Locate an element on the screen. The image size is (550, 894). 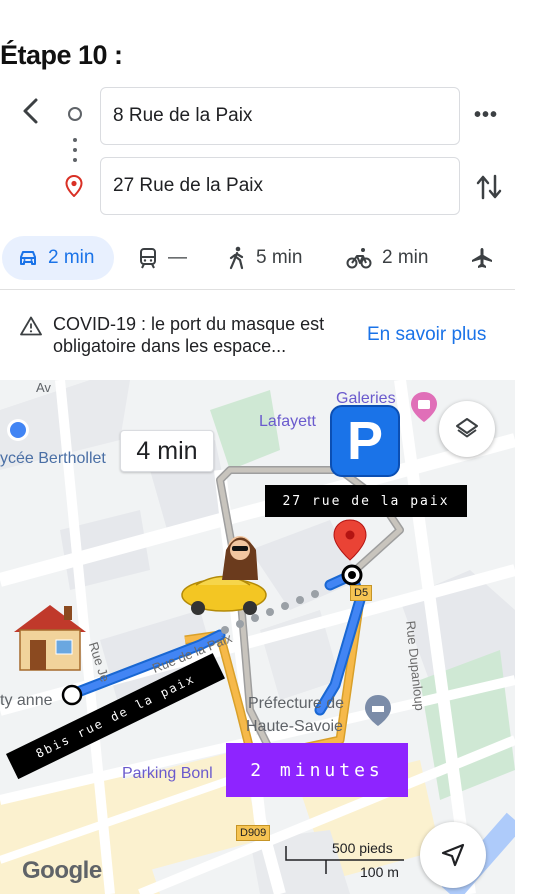
layers-button is located at coordinates (467, 429).